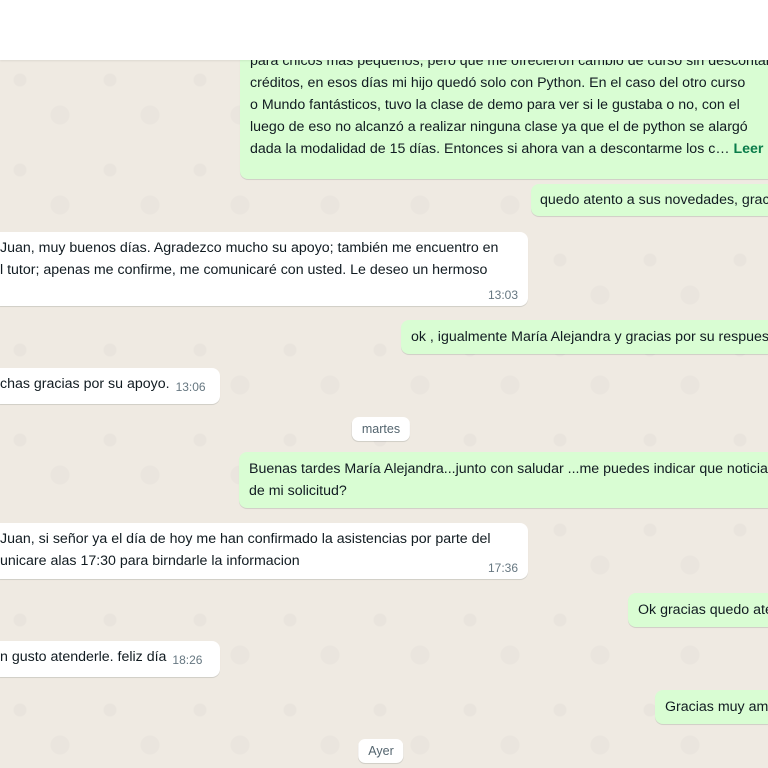  Describe the element at coordinates (716, 707) in the screenshot. I see `message-text: Gracias muy amable` at that location.